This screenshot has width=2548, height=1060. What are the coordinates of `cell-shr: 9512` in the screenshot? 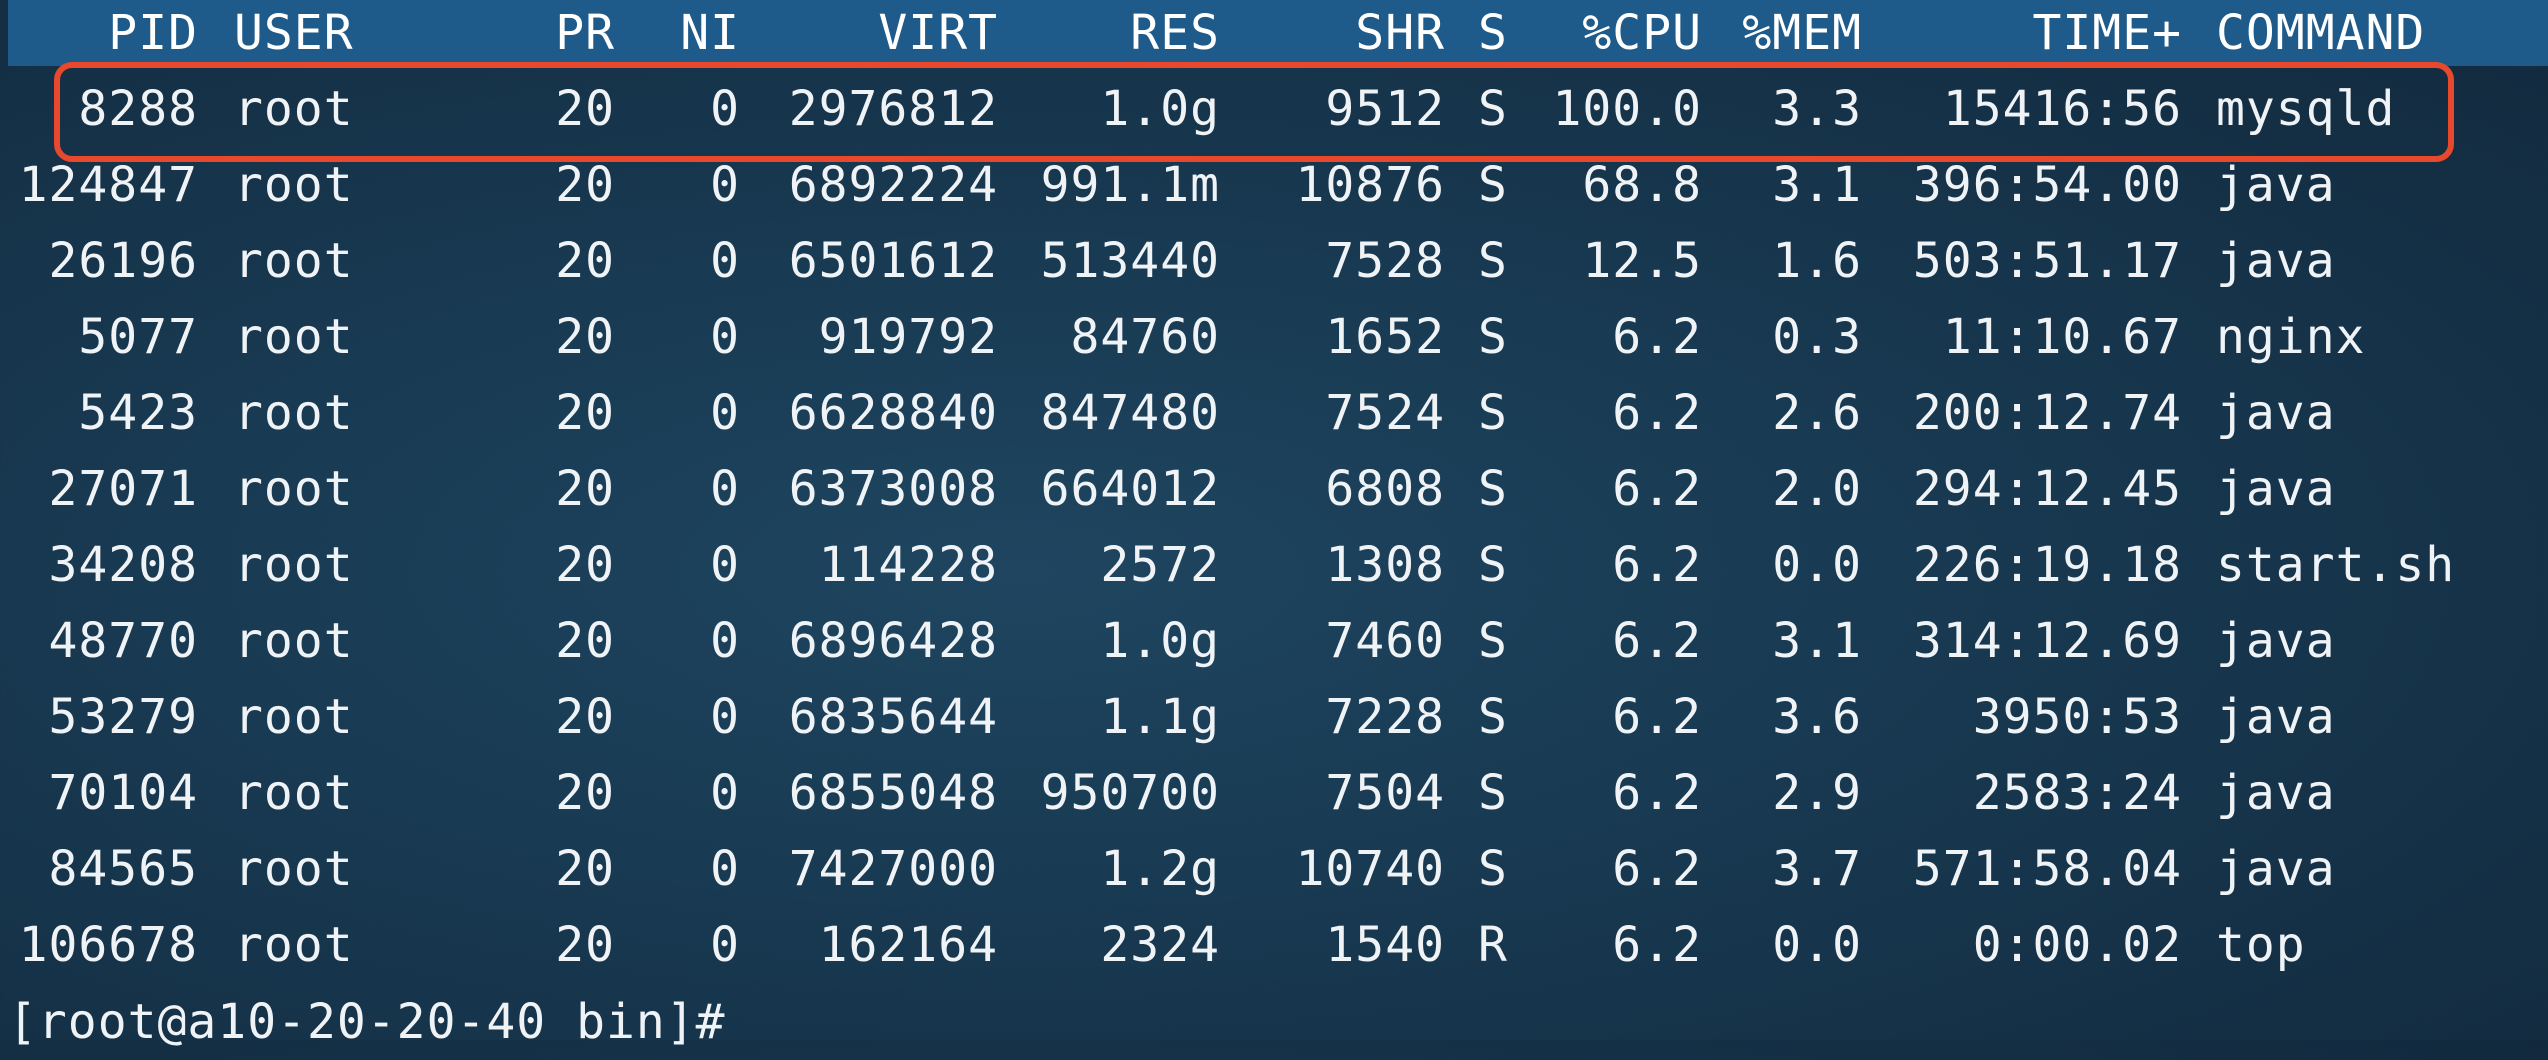 It's located at (1385, 109).